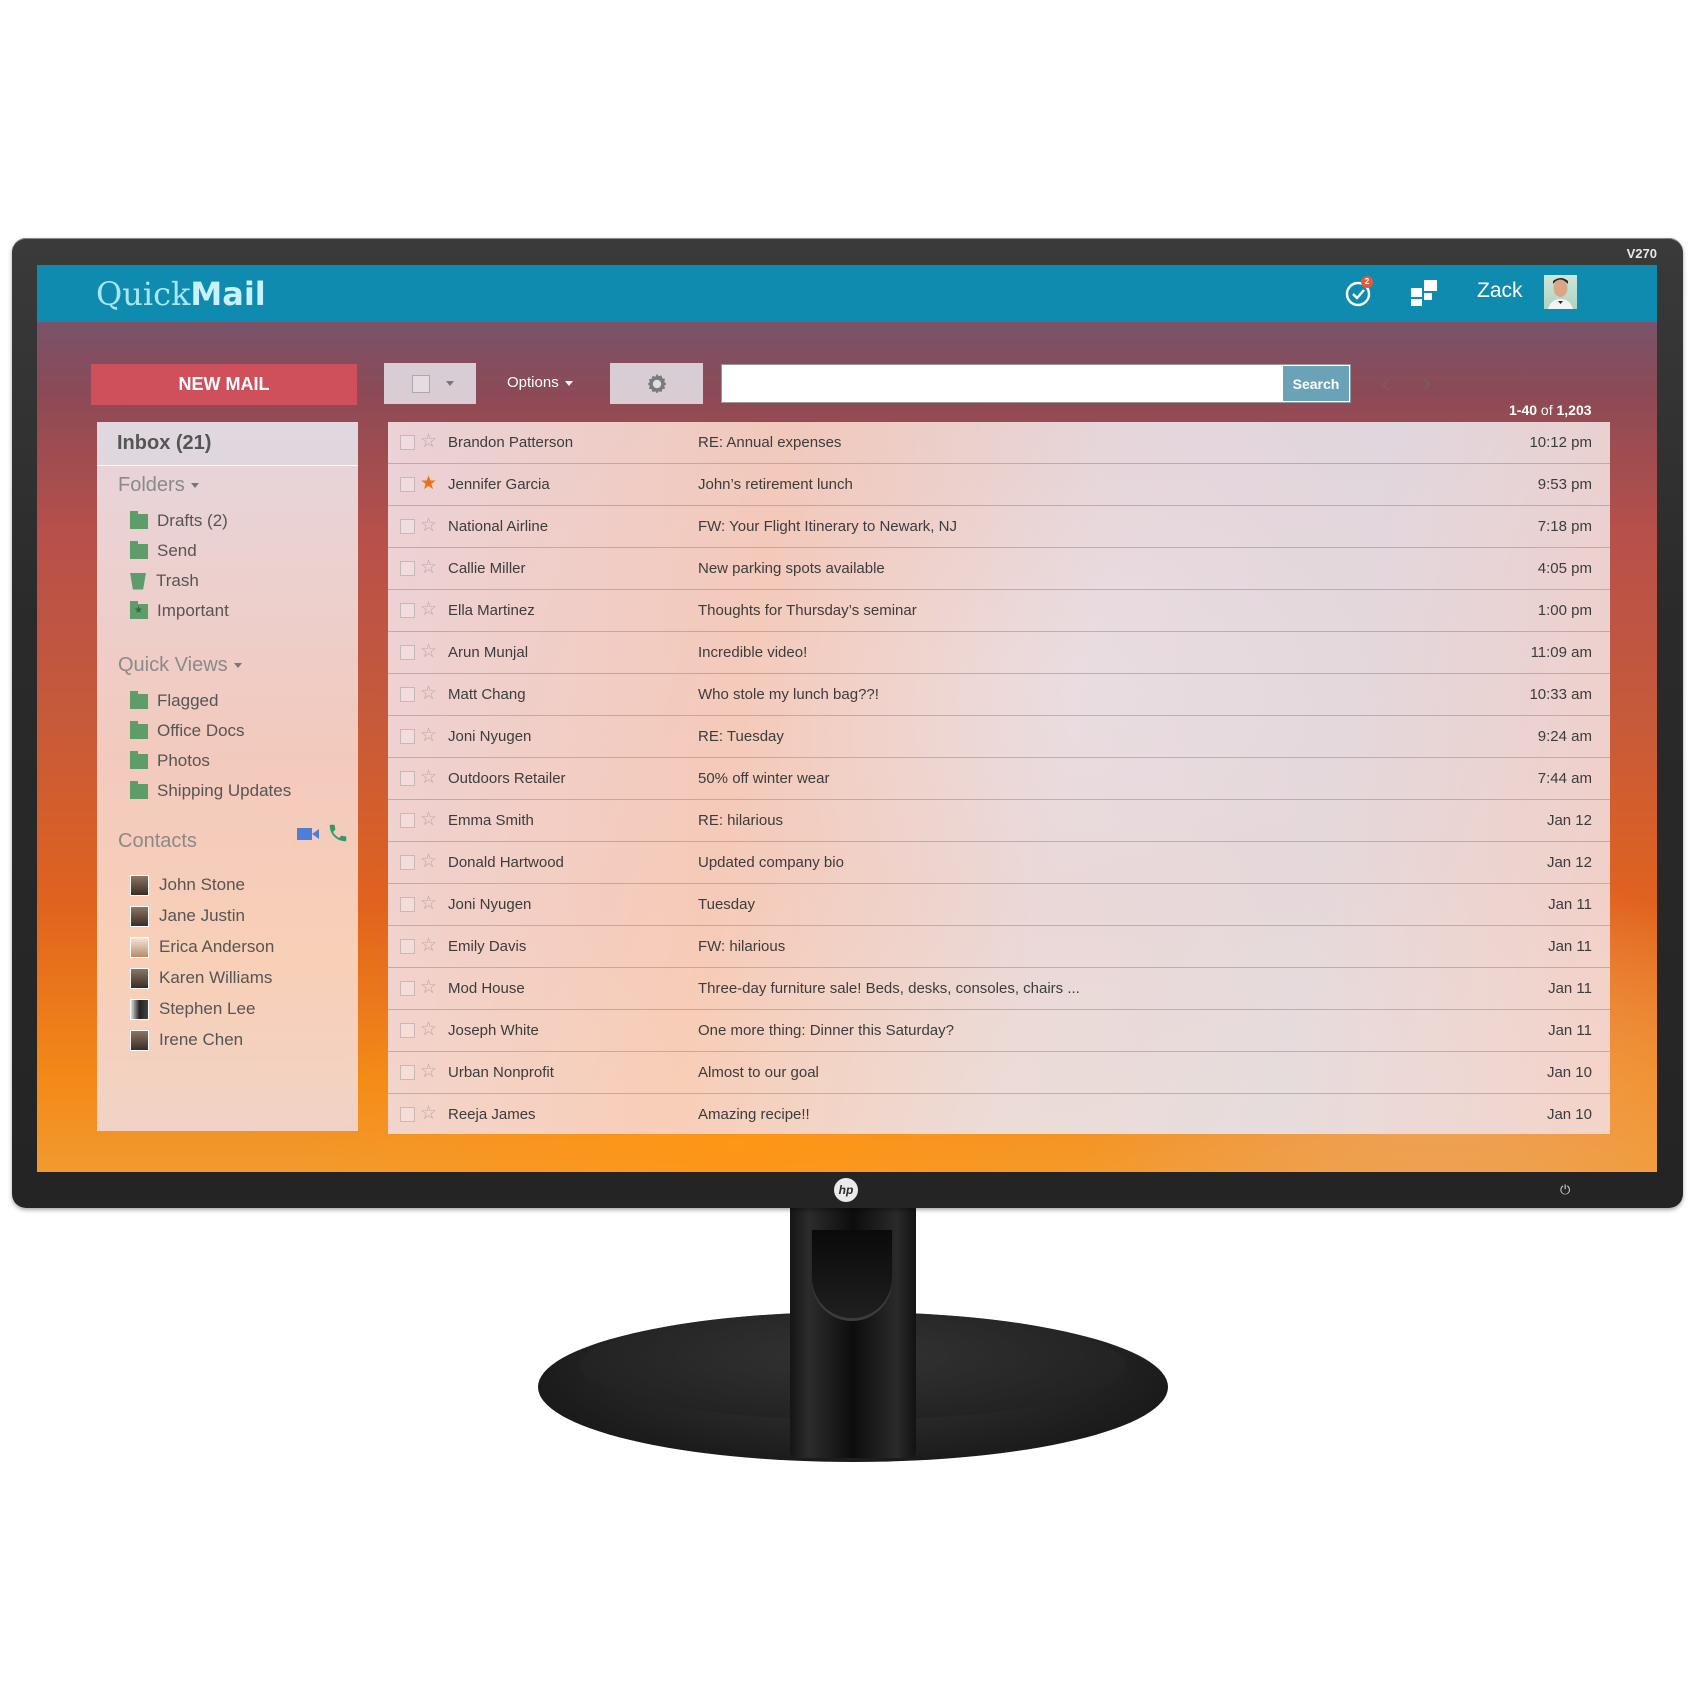 The image size is (1694, 1694). Describe the element at coordinates (421, 384) in the screenshot. I see `select-all-checkbox` at that location.